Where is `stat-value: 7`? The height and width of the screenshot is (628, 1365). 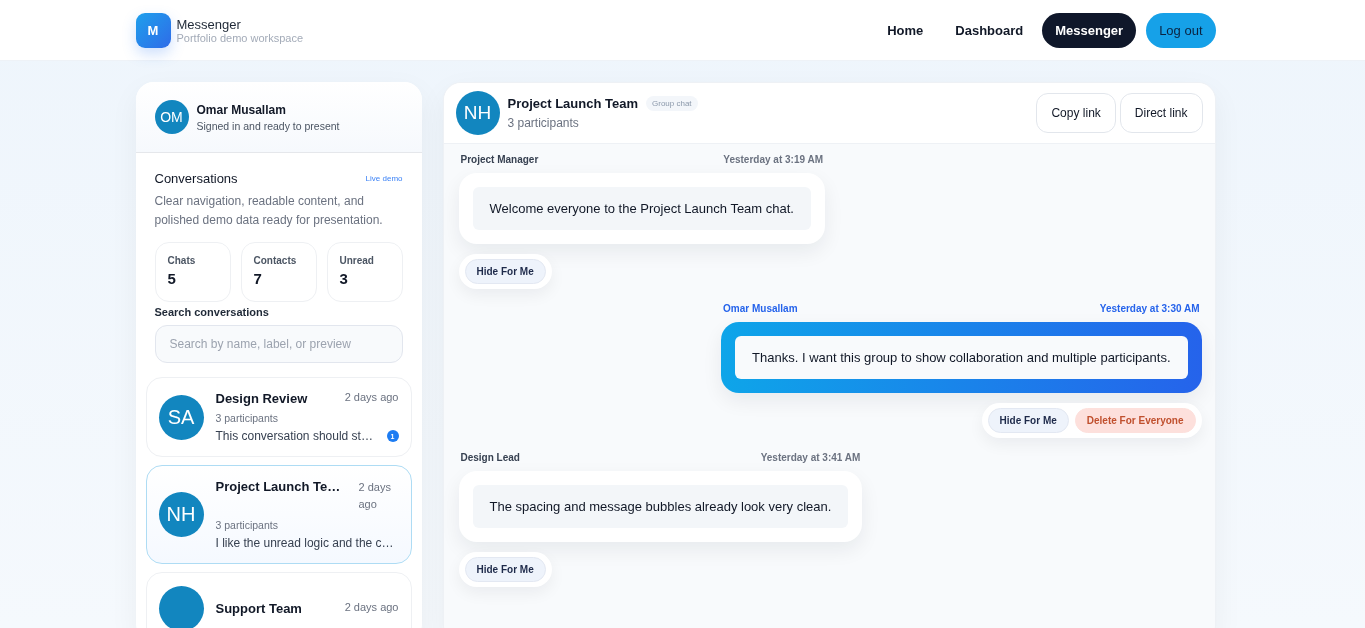
stat-value: 7 is located at coordinates (258, 278).